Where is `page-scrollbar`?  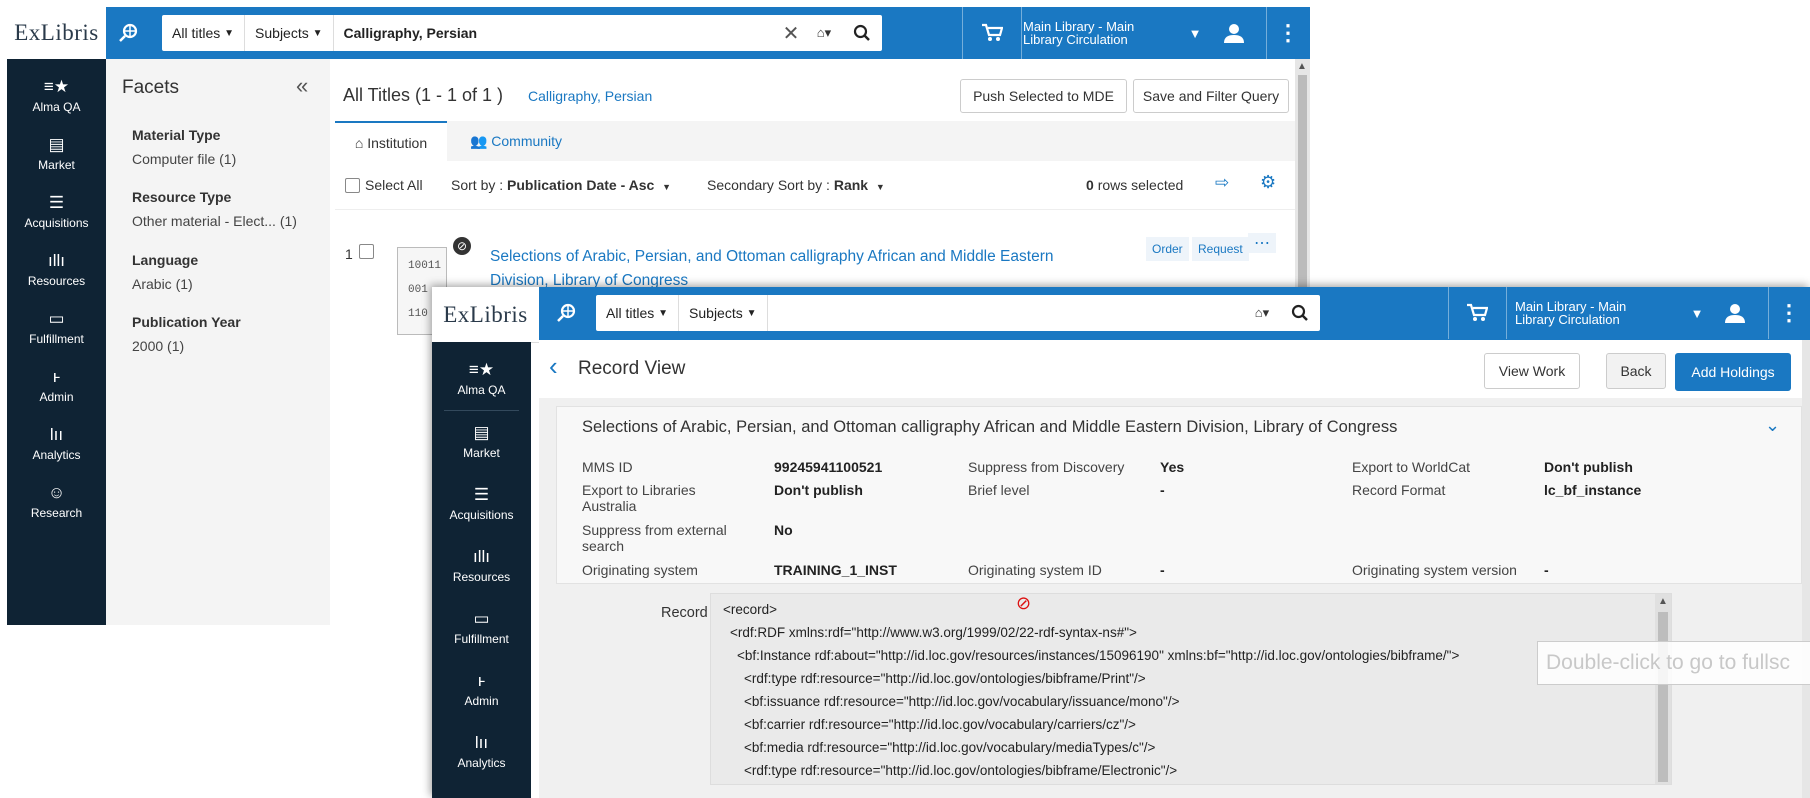
page-scrollbar is located at coordinates (1806, 569).